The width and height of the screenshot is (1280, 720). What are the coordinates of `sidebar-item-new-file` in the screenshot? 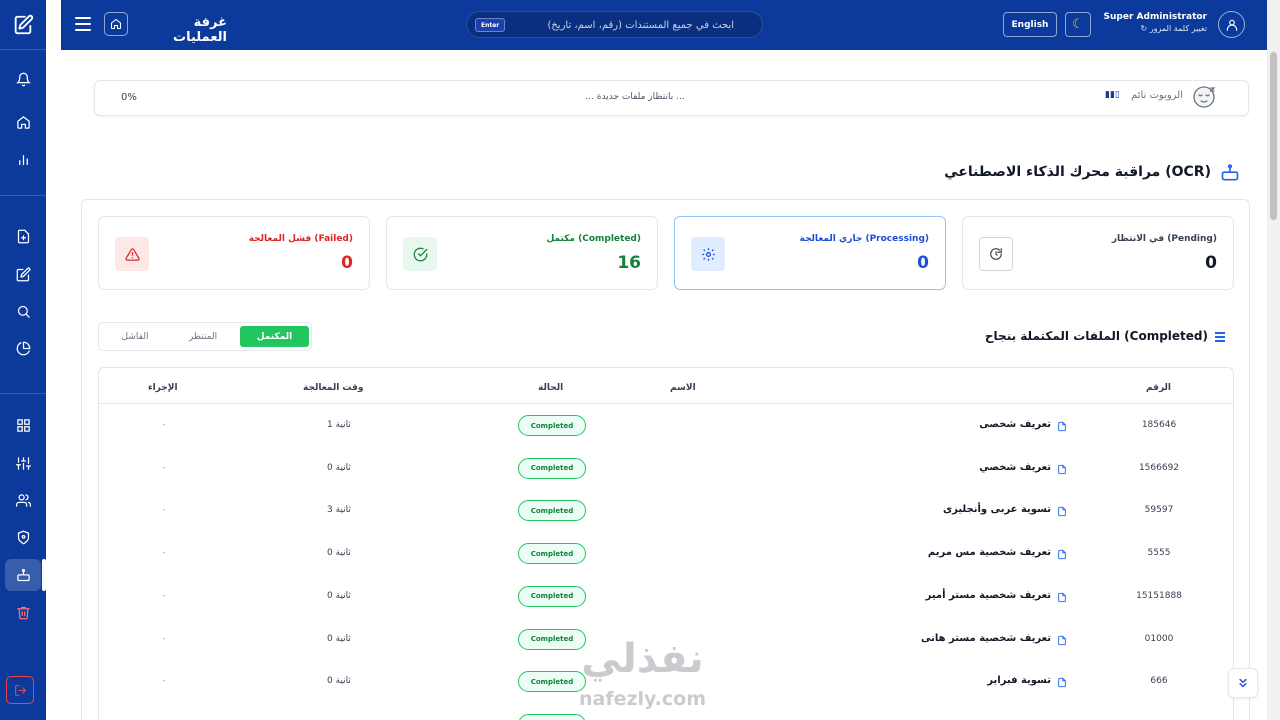 It's located at (23, 236).